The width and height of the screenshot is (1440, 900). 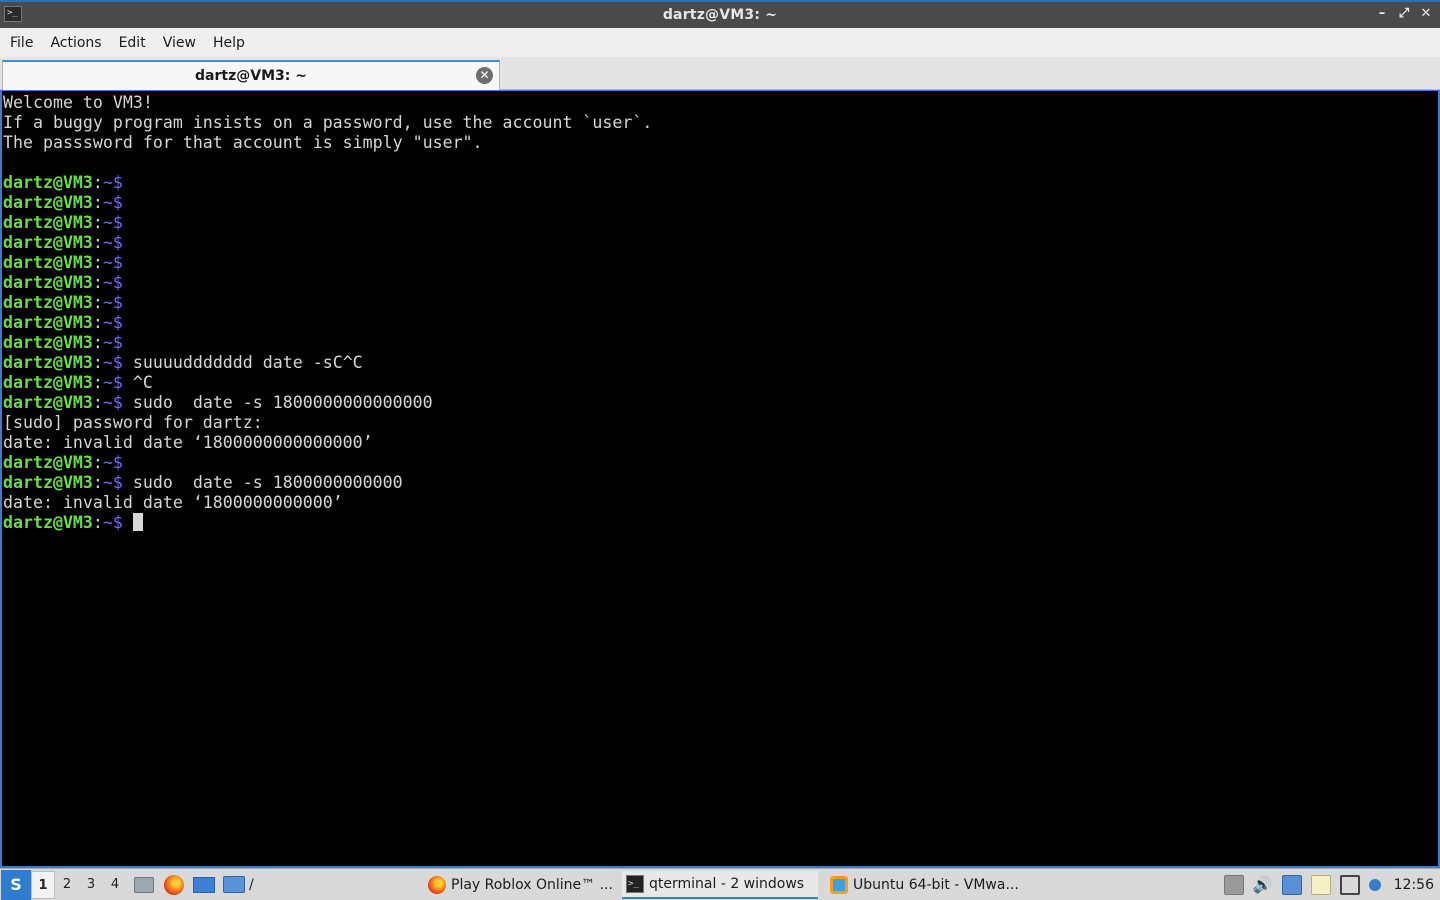 What do you see at coordinates (75, 43) in the screenshot?
I see `menu-actions: Actions` at bounding box center [75, 43].